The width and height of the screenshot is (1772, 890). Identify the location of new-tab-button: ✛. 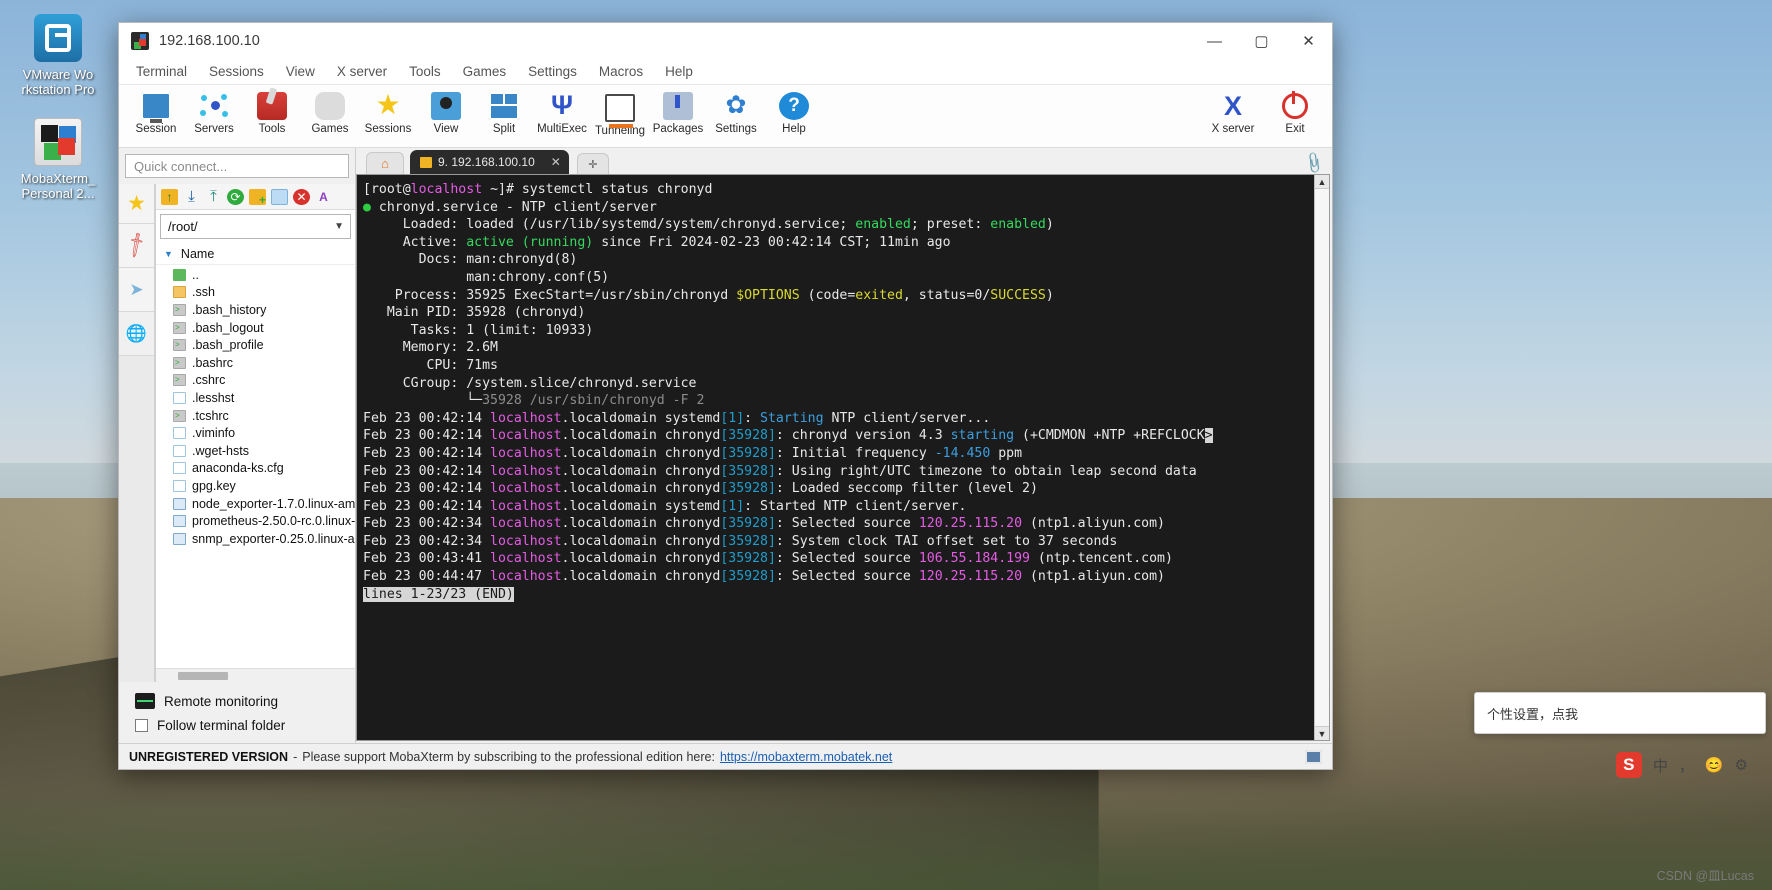
(592, 163).